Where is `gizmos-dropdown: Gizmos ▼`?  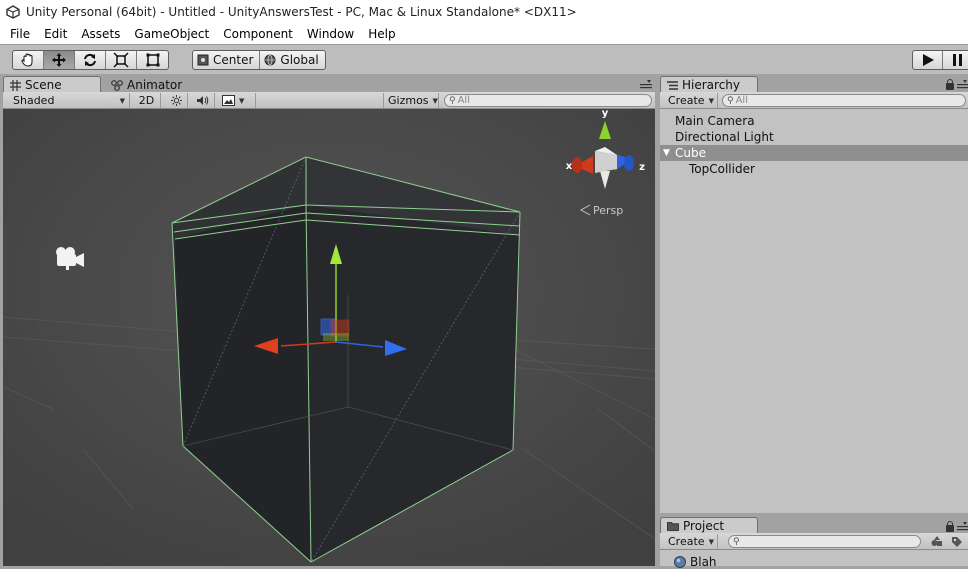 gizmos-dropdown: Gizmos ▼ is located at coordinates (411, 100).